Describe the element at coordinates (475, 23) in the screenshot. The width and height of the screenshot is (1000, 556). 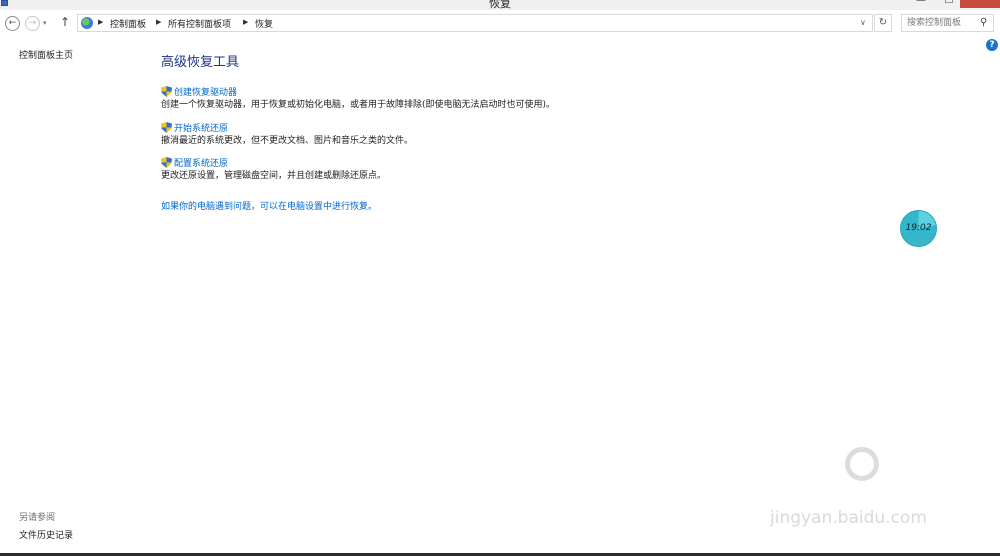
I see `address-bar: ▶ 控制面板 ▶ 所有控制面板项 ▶ 恢复 ∨` at that location.